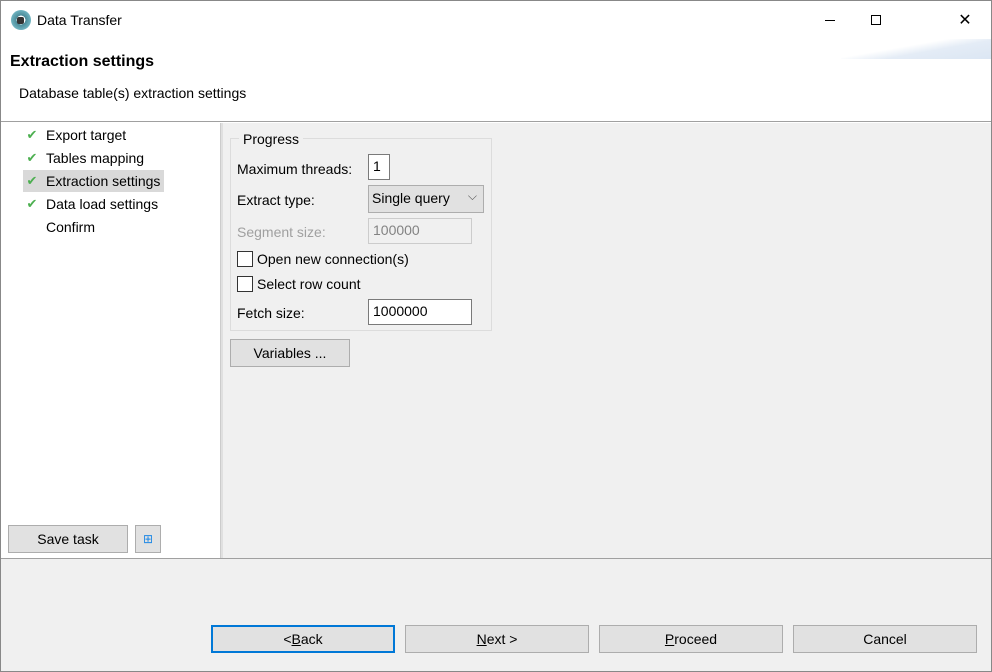  I want to click on maximize-icon, so click(876, 20).